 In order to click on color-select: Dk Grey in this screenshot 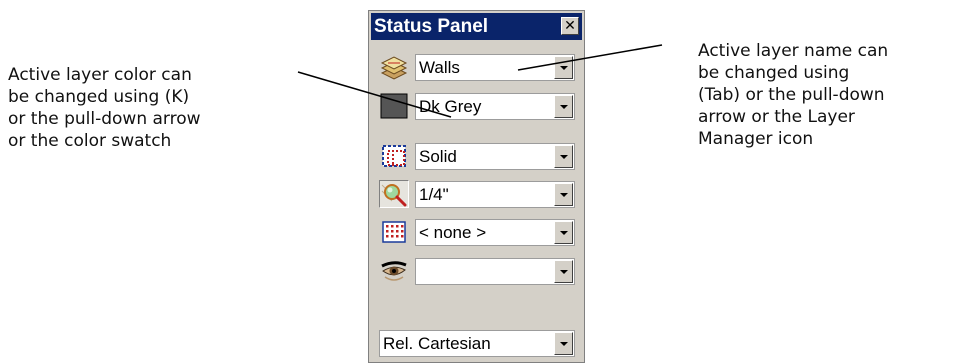, I will do `click(495, 106)`.